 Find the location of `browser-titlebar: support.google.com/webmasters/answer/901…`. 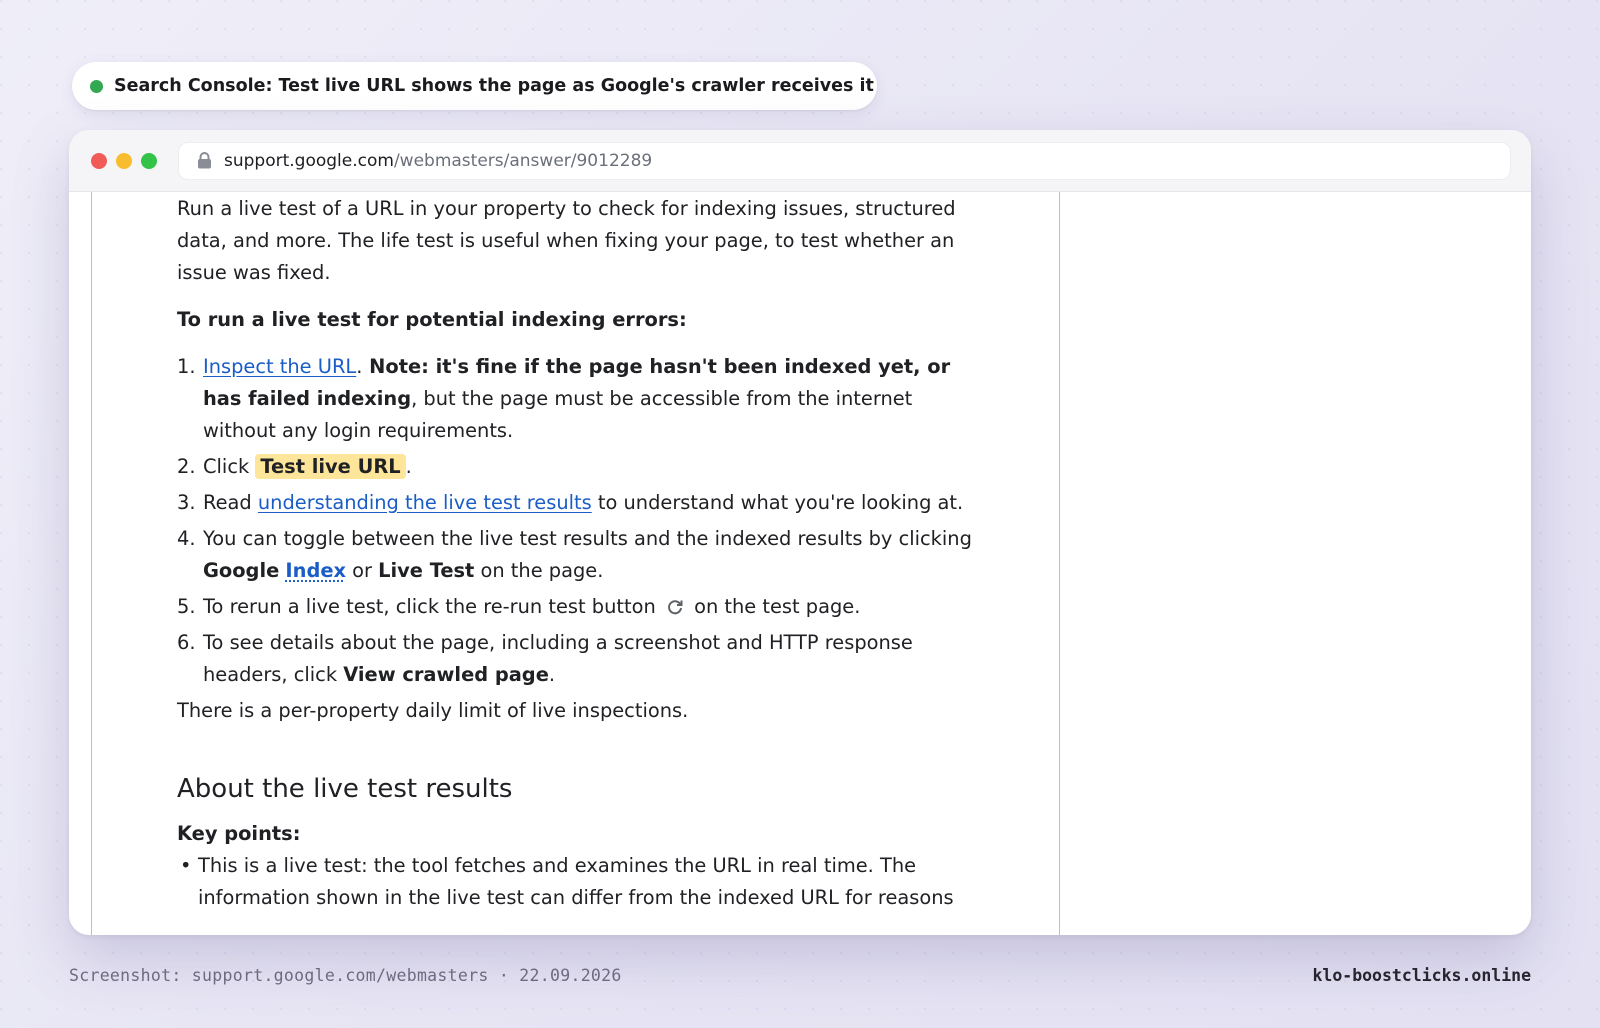

browser-titlebar: support.google.com/webmasters/answer/901… is located at coordinates (800, 161).